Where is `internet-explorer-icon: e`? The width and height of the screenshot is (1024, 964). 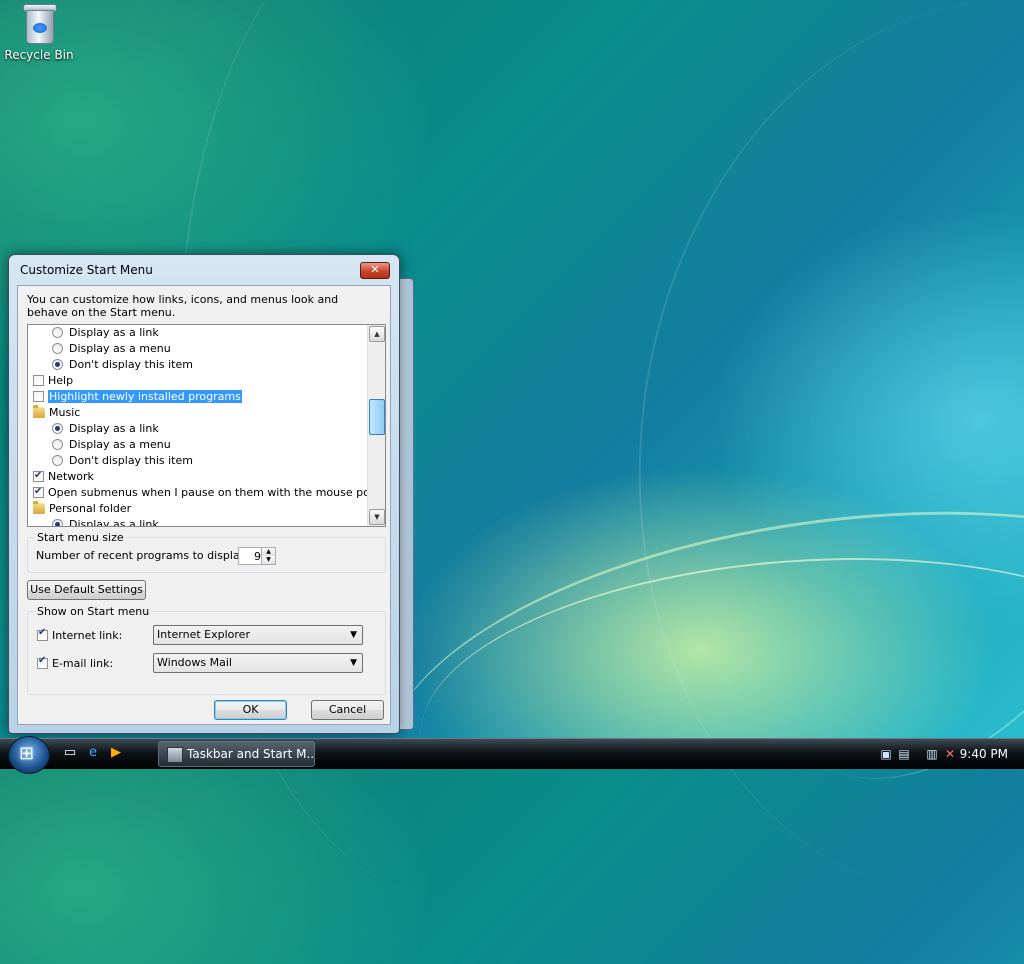
internet-explorer-icon: e is located at coordinates (93, 753).